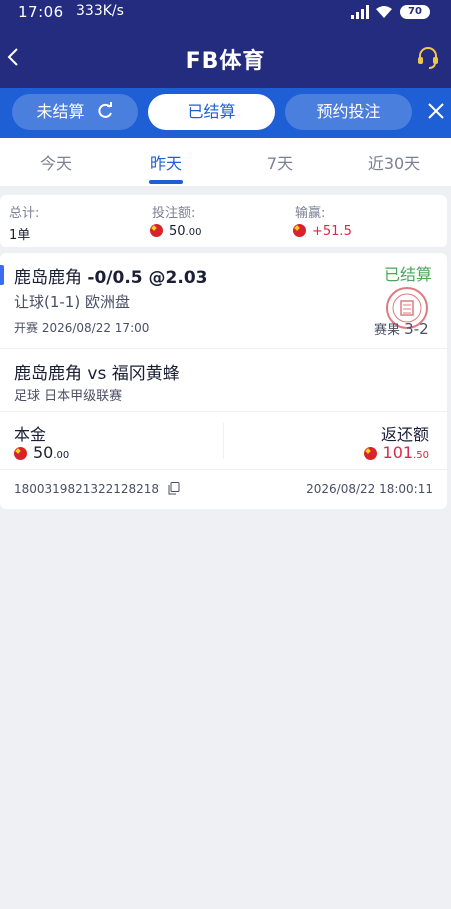 The image size is (451, 909). Describe the element at coordinates (72, 302) in the screenshot. I see `market-type: 让球(1-1) 欧洲盘` at that location.